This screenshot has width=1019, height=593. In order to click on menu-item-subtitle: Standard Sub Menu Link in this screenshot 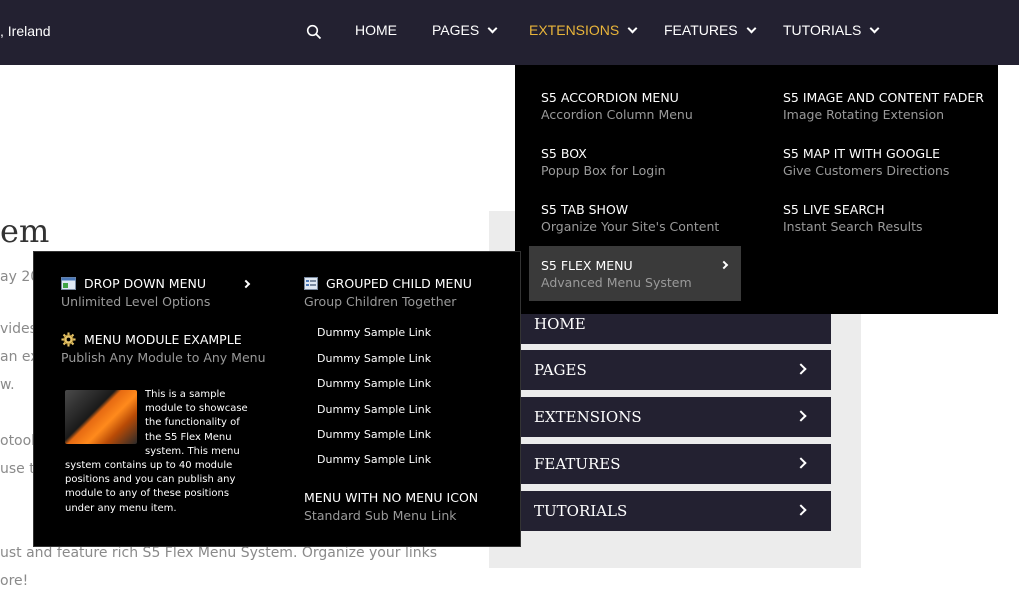, I will do `click(380, 515)`.